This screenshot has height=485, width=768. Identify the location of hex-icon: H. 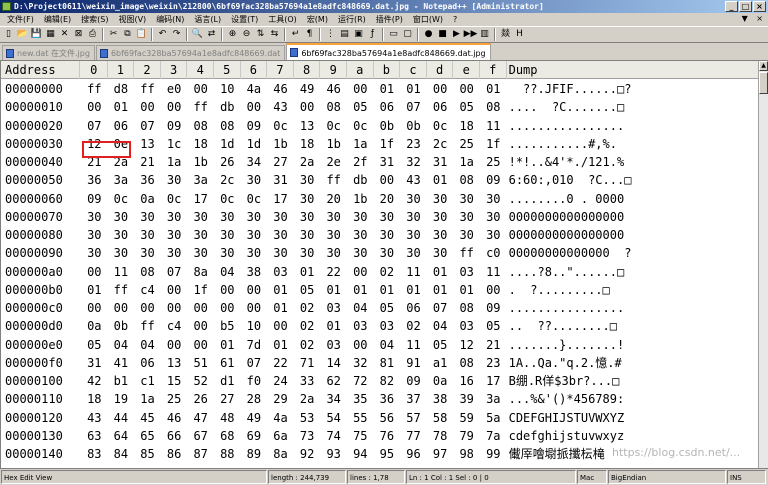
(519, 34).